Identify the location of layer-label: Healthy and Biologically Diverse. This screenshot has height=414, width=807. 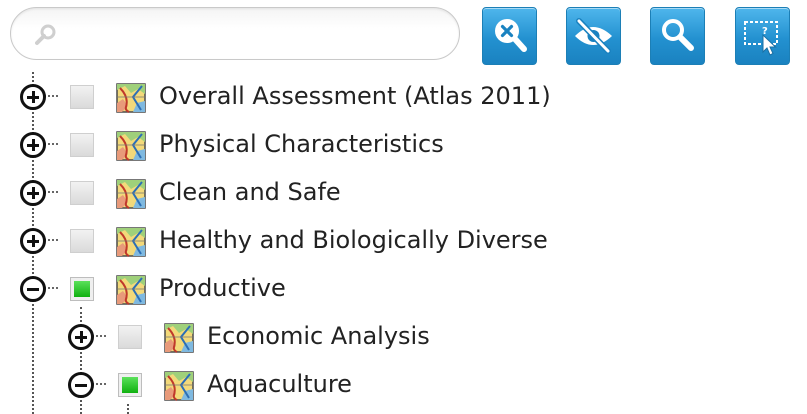
(353, 240).